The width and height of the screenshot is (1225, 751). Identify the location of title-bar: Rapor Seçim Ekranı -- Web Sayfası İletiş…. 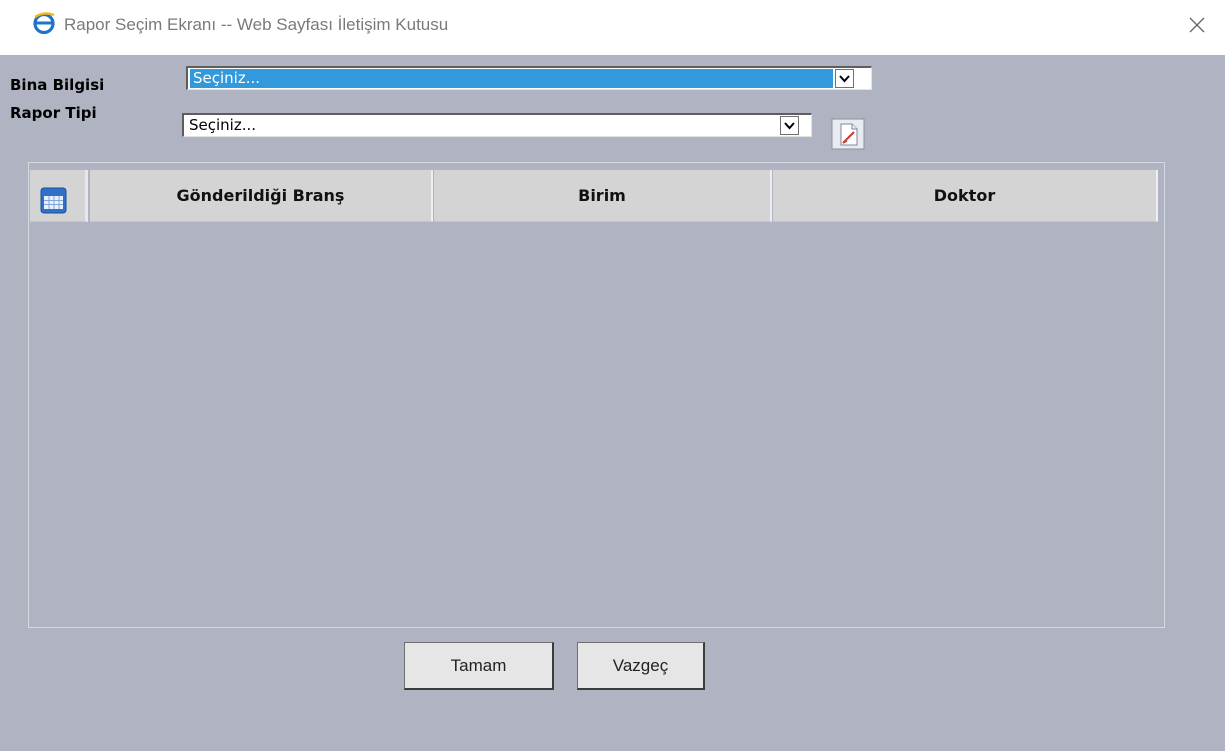
(612, 27).